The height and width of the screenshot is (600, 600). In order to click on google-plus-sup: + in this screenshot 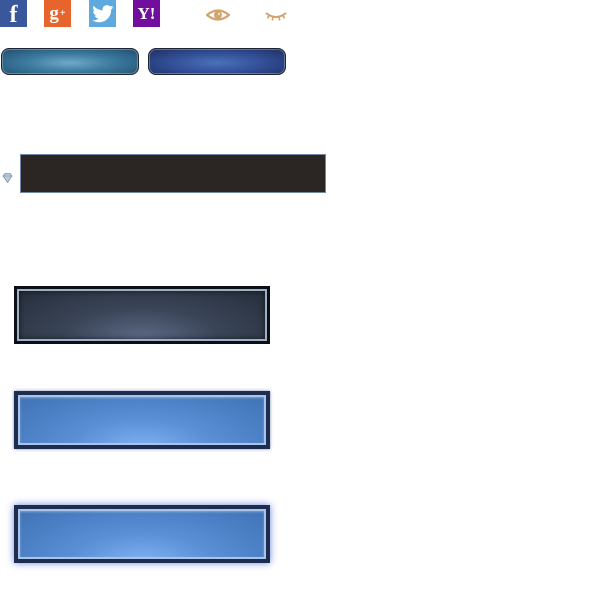, I will do `click(62, 13)`.